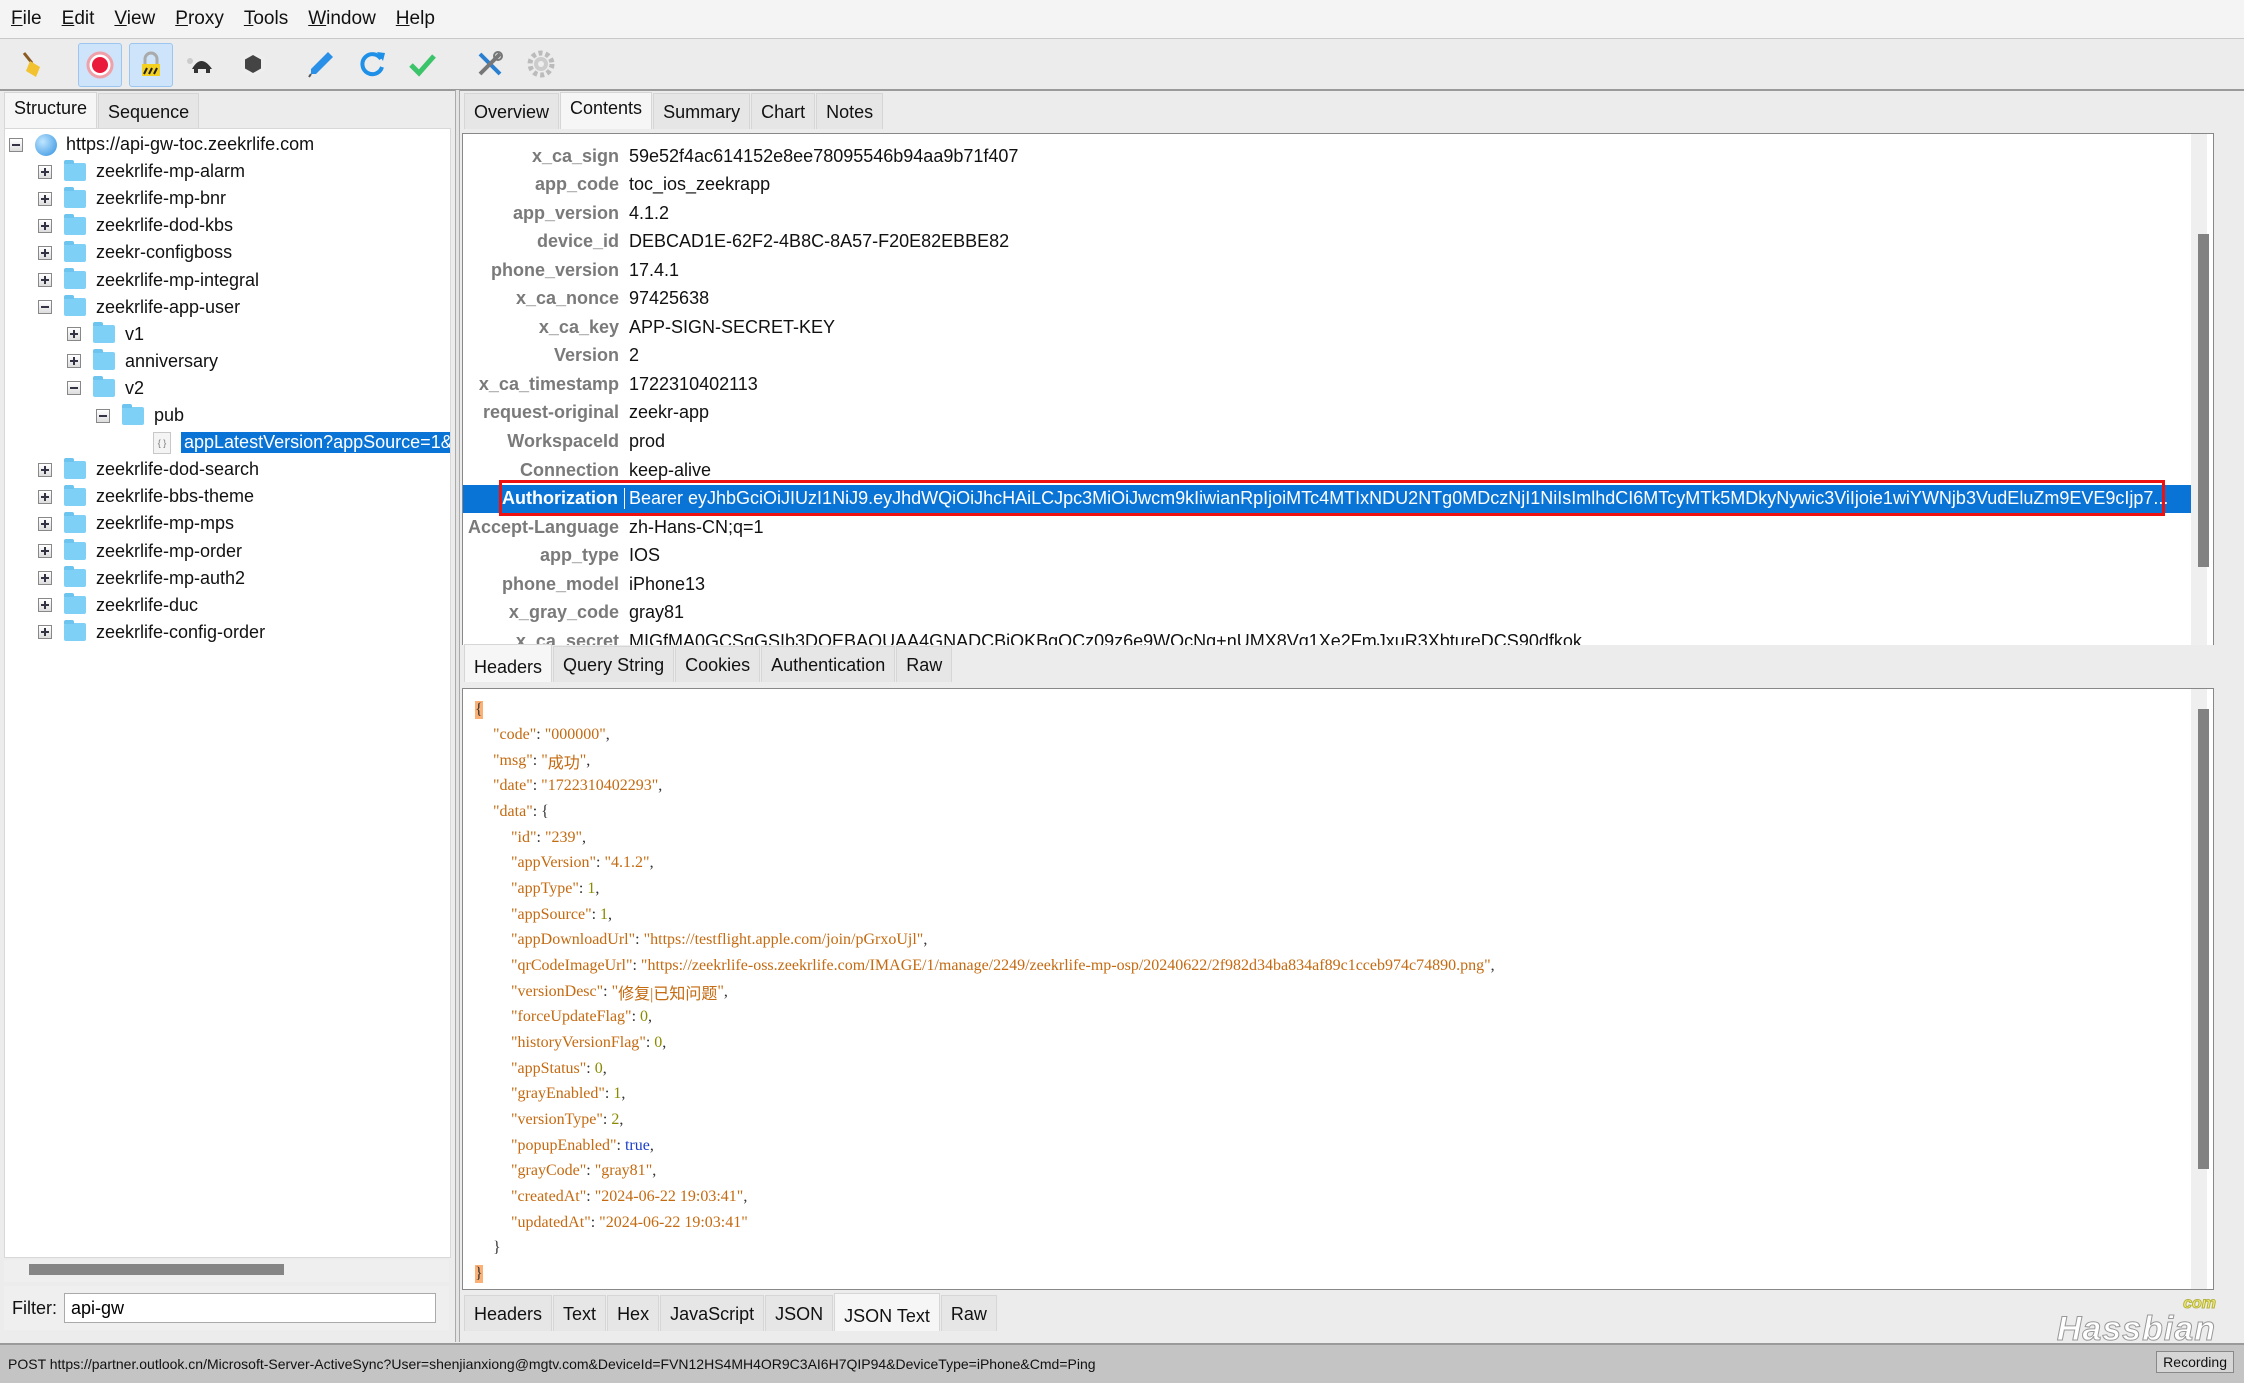  I want to click on response-tab-text: Text, so click(580, 1313).